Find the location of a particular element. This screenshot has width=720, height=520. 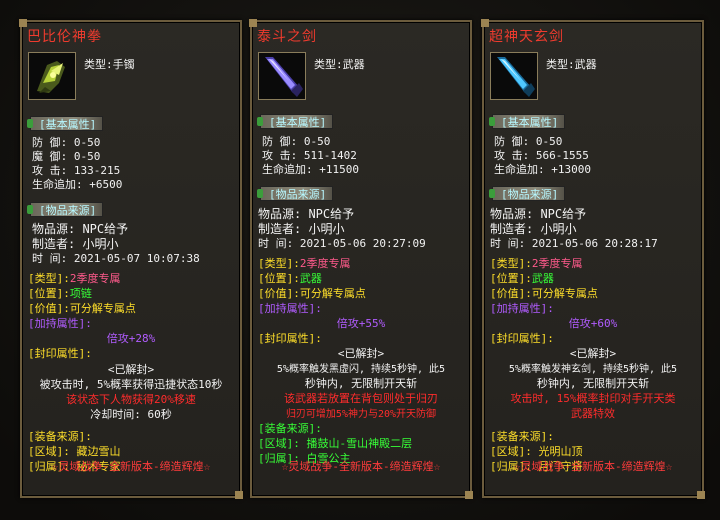

seal-desc: 冷却时间: 60秒 is located at coordinates (131, 414).